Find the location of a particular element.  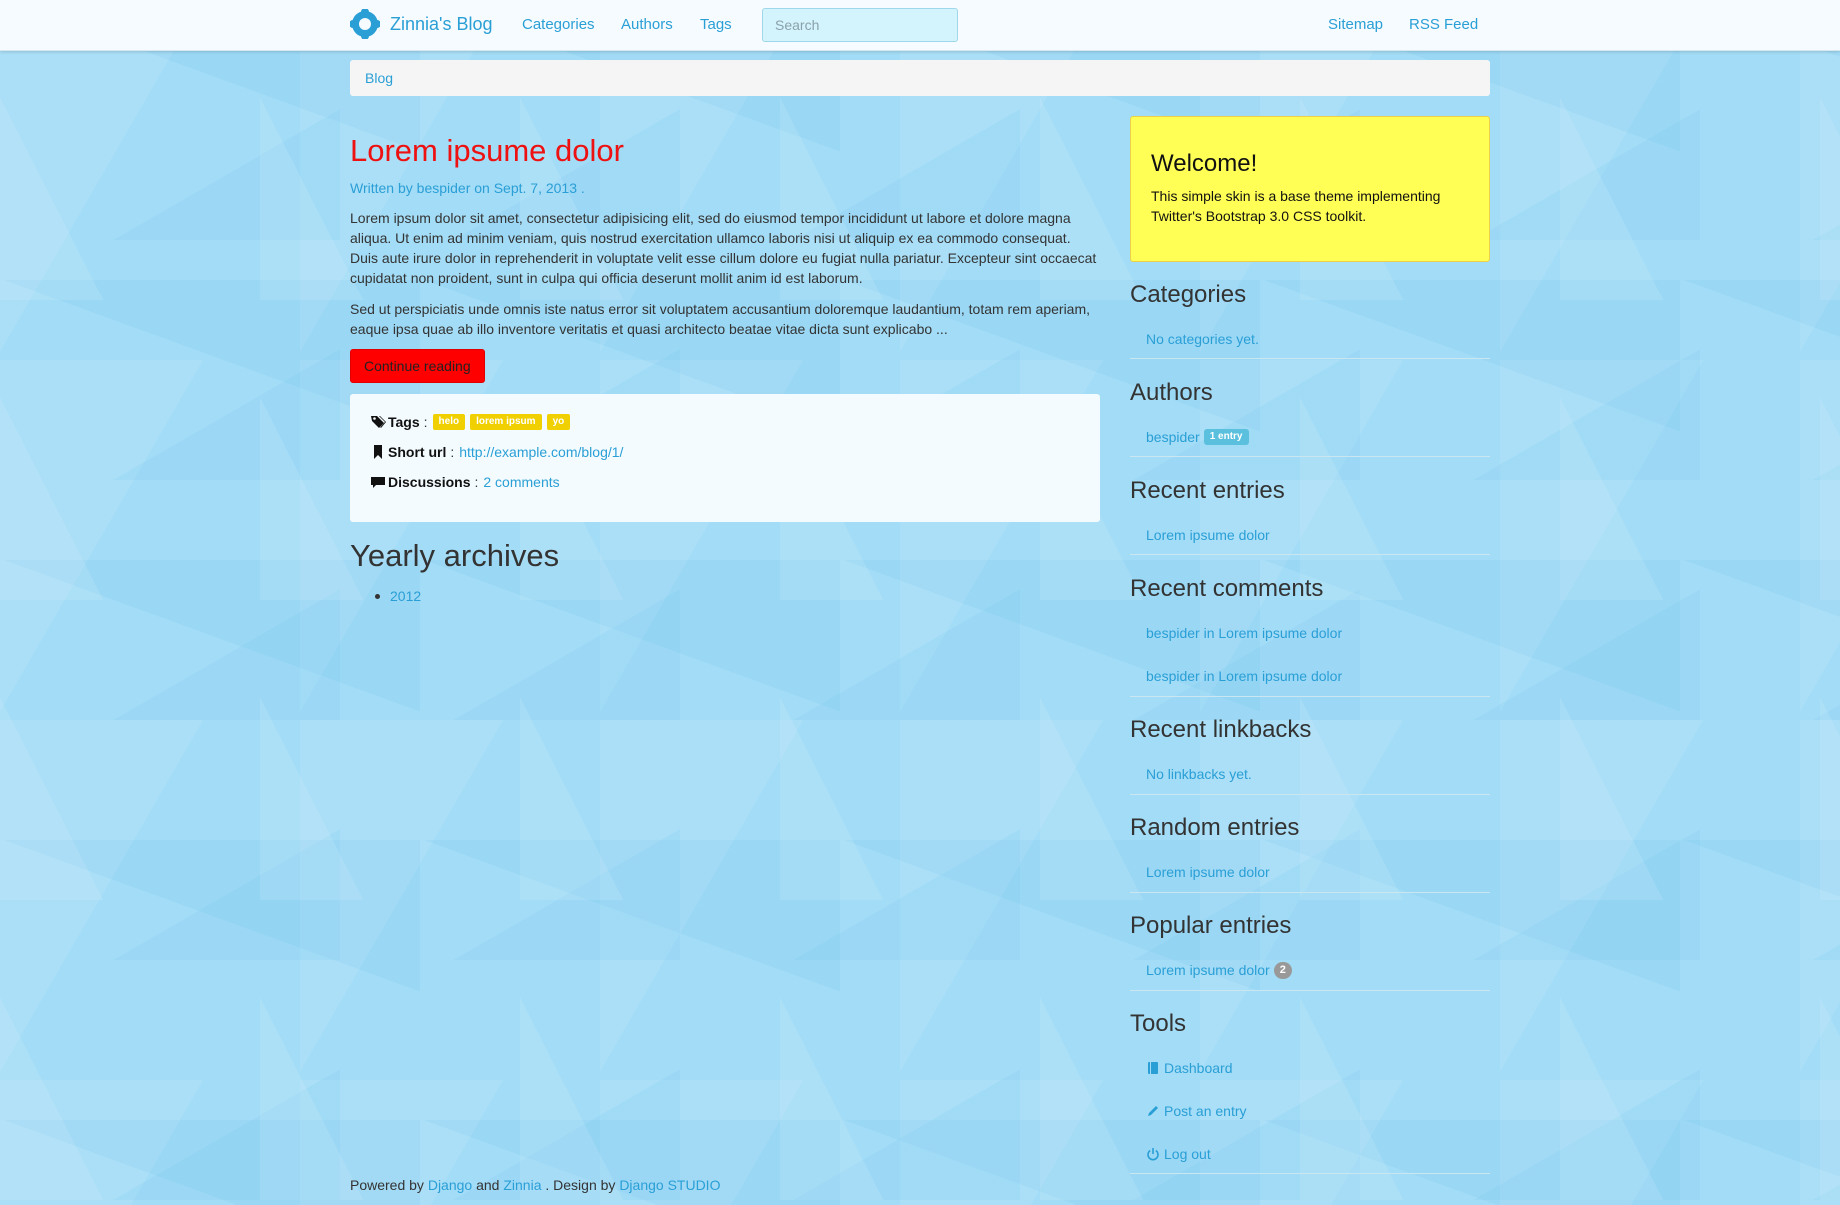

footer-design-by: . Design by is located at coordinates (580, 1185).